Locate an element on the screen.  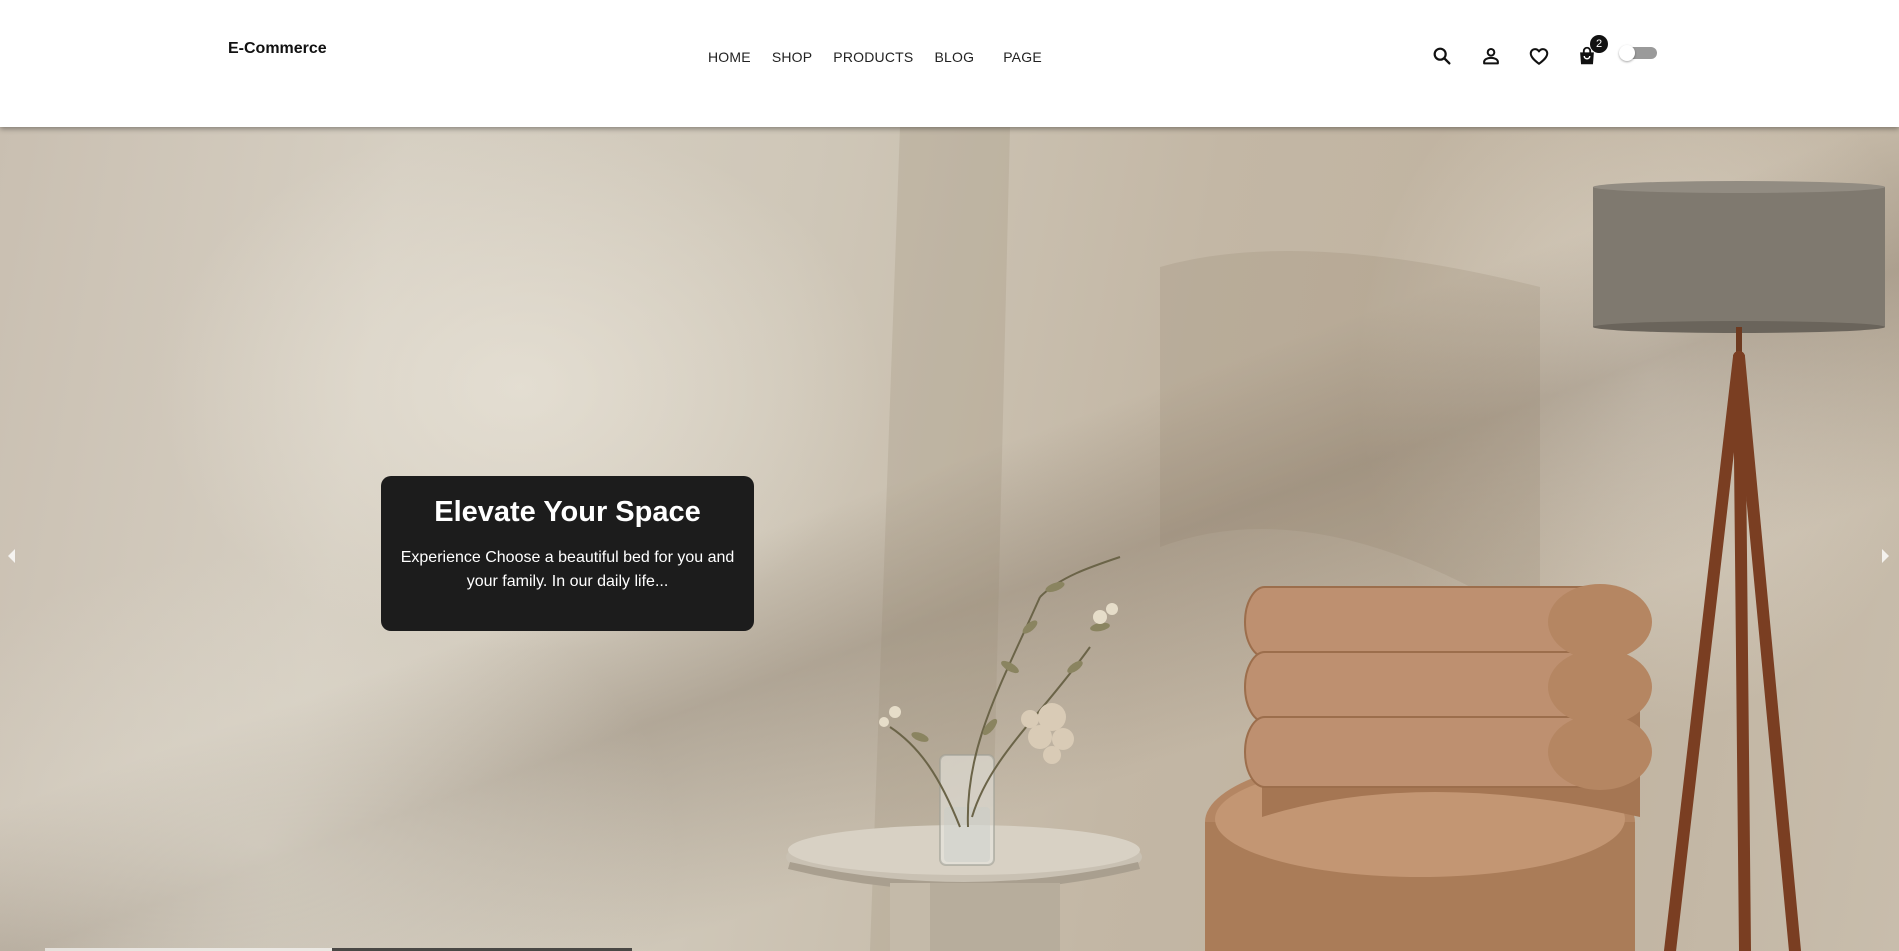
chevron-left-icon is located at coordinates (11, 556).